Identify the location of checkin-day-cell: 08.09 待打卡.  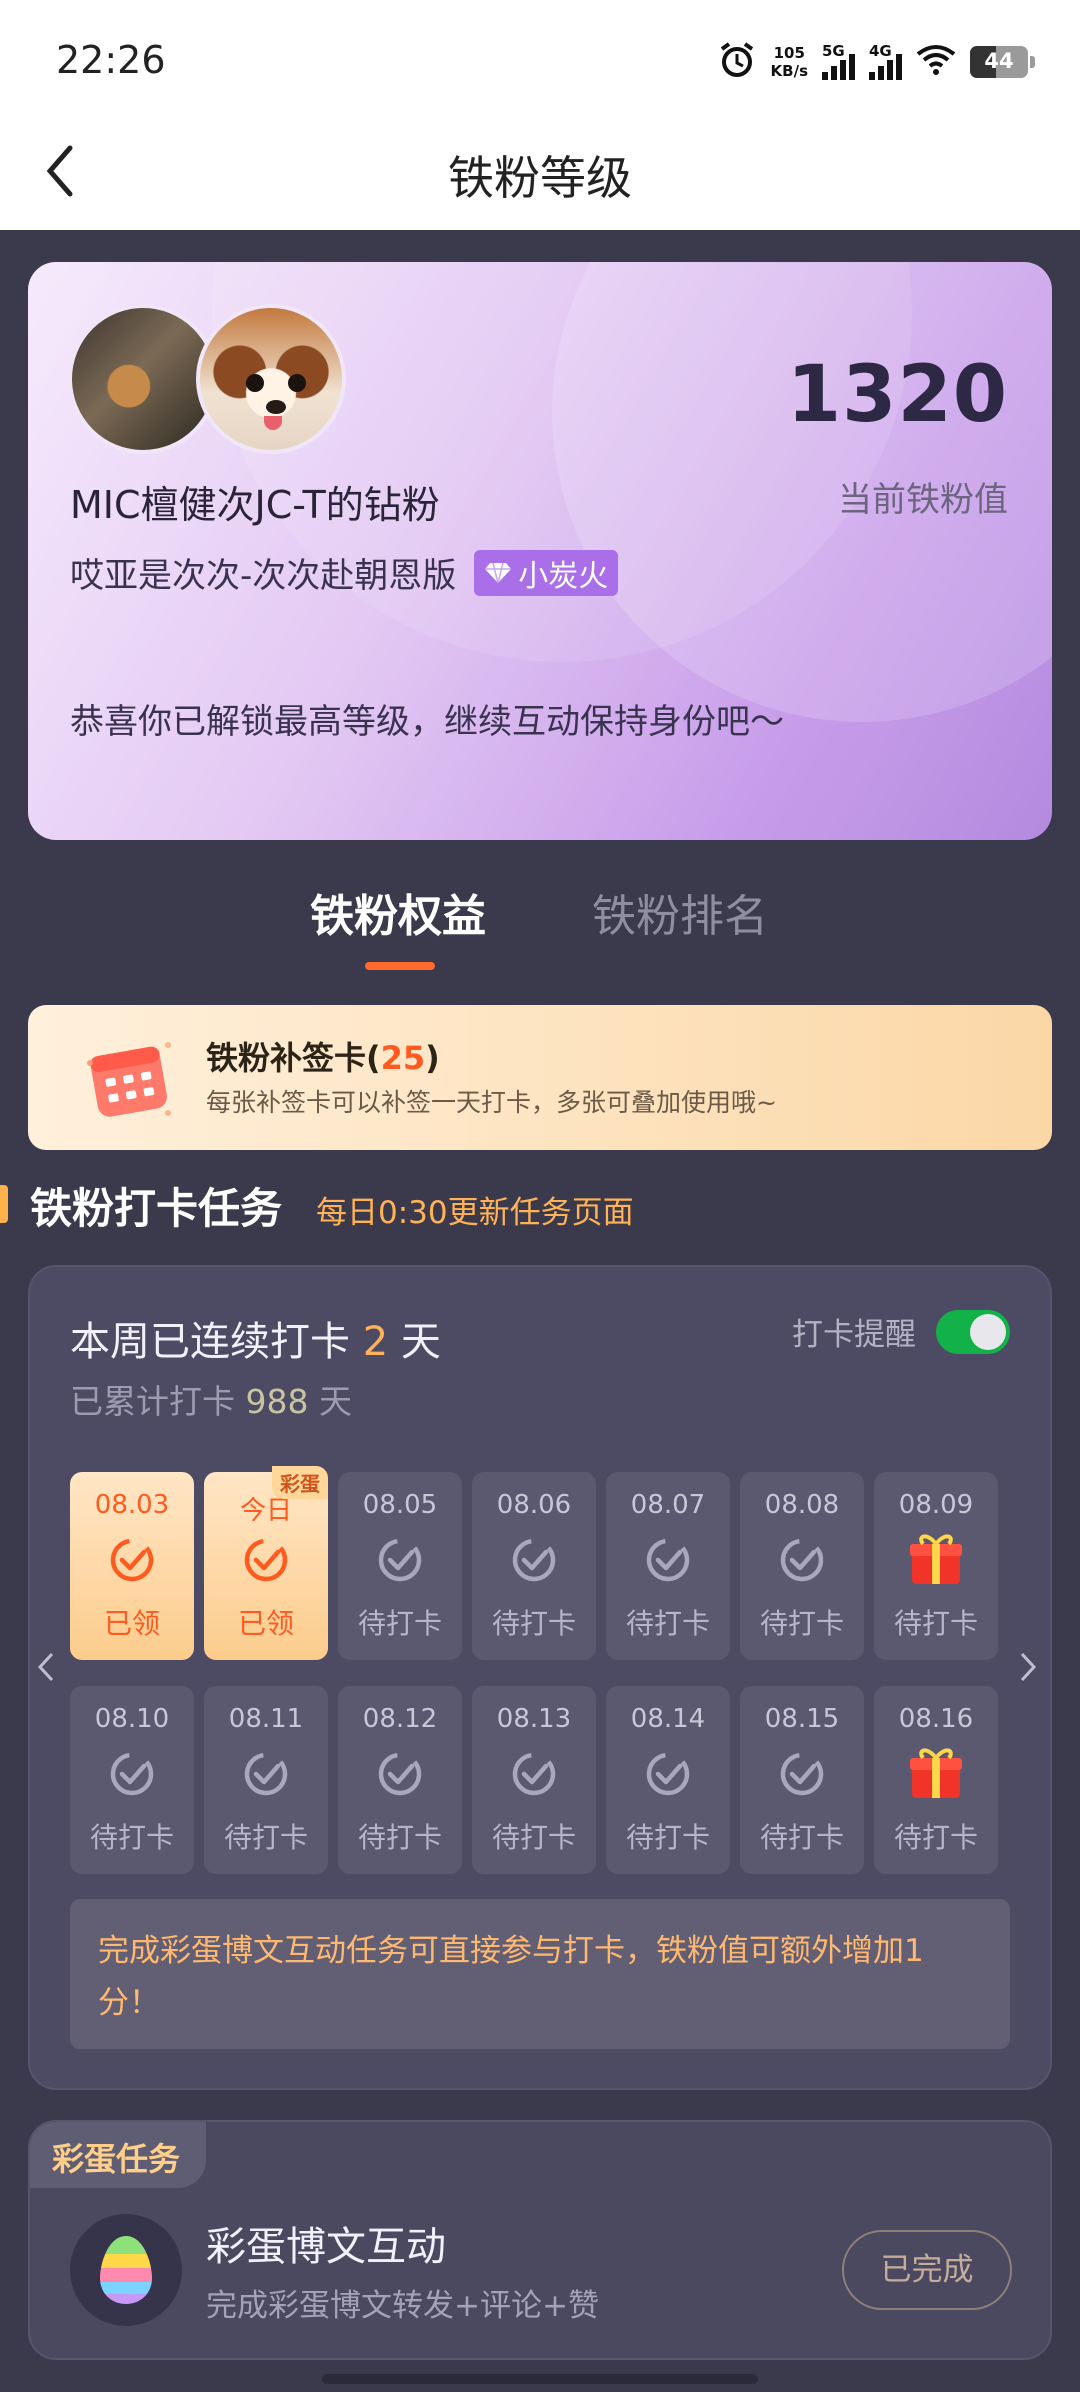
(936, 1566).